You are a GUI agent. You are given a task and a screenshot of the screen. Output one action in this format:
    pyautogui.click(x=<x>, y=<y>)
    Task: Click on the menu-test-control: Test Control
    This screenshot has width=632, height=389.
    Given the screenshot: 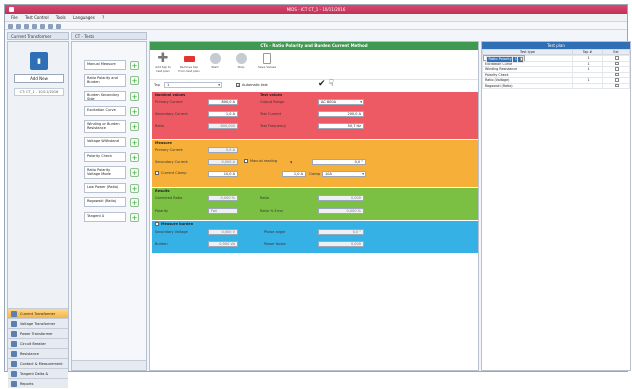 What is the action you would take?
    pyautogui.click(x=37, y=17)
    